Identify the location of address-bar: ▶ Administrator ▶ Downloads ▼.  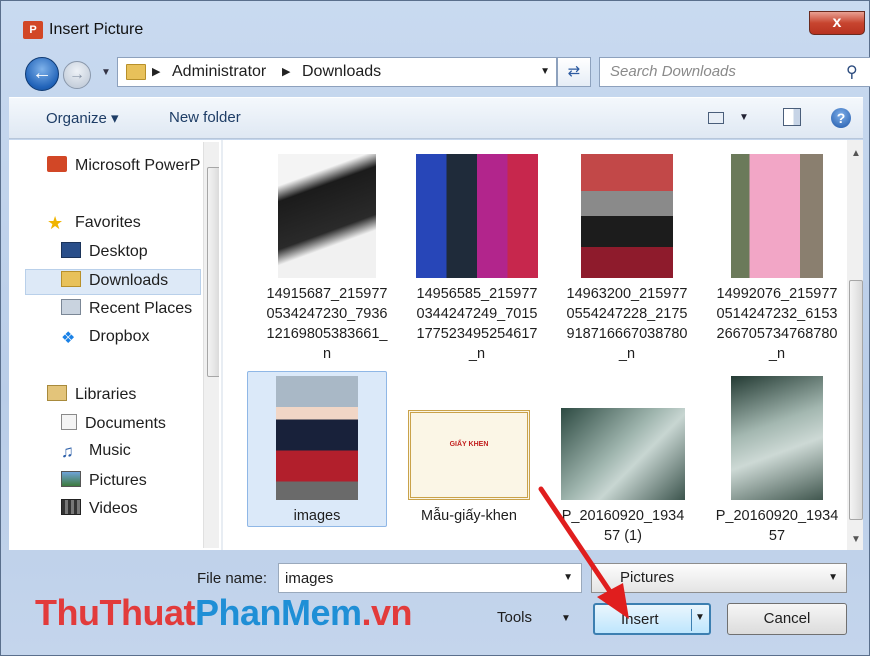
(337, 72).